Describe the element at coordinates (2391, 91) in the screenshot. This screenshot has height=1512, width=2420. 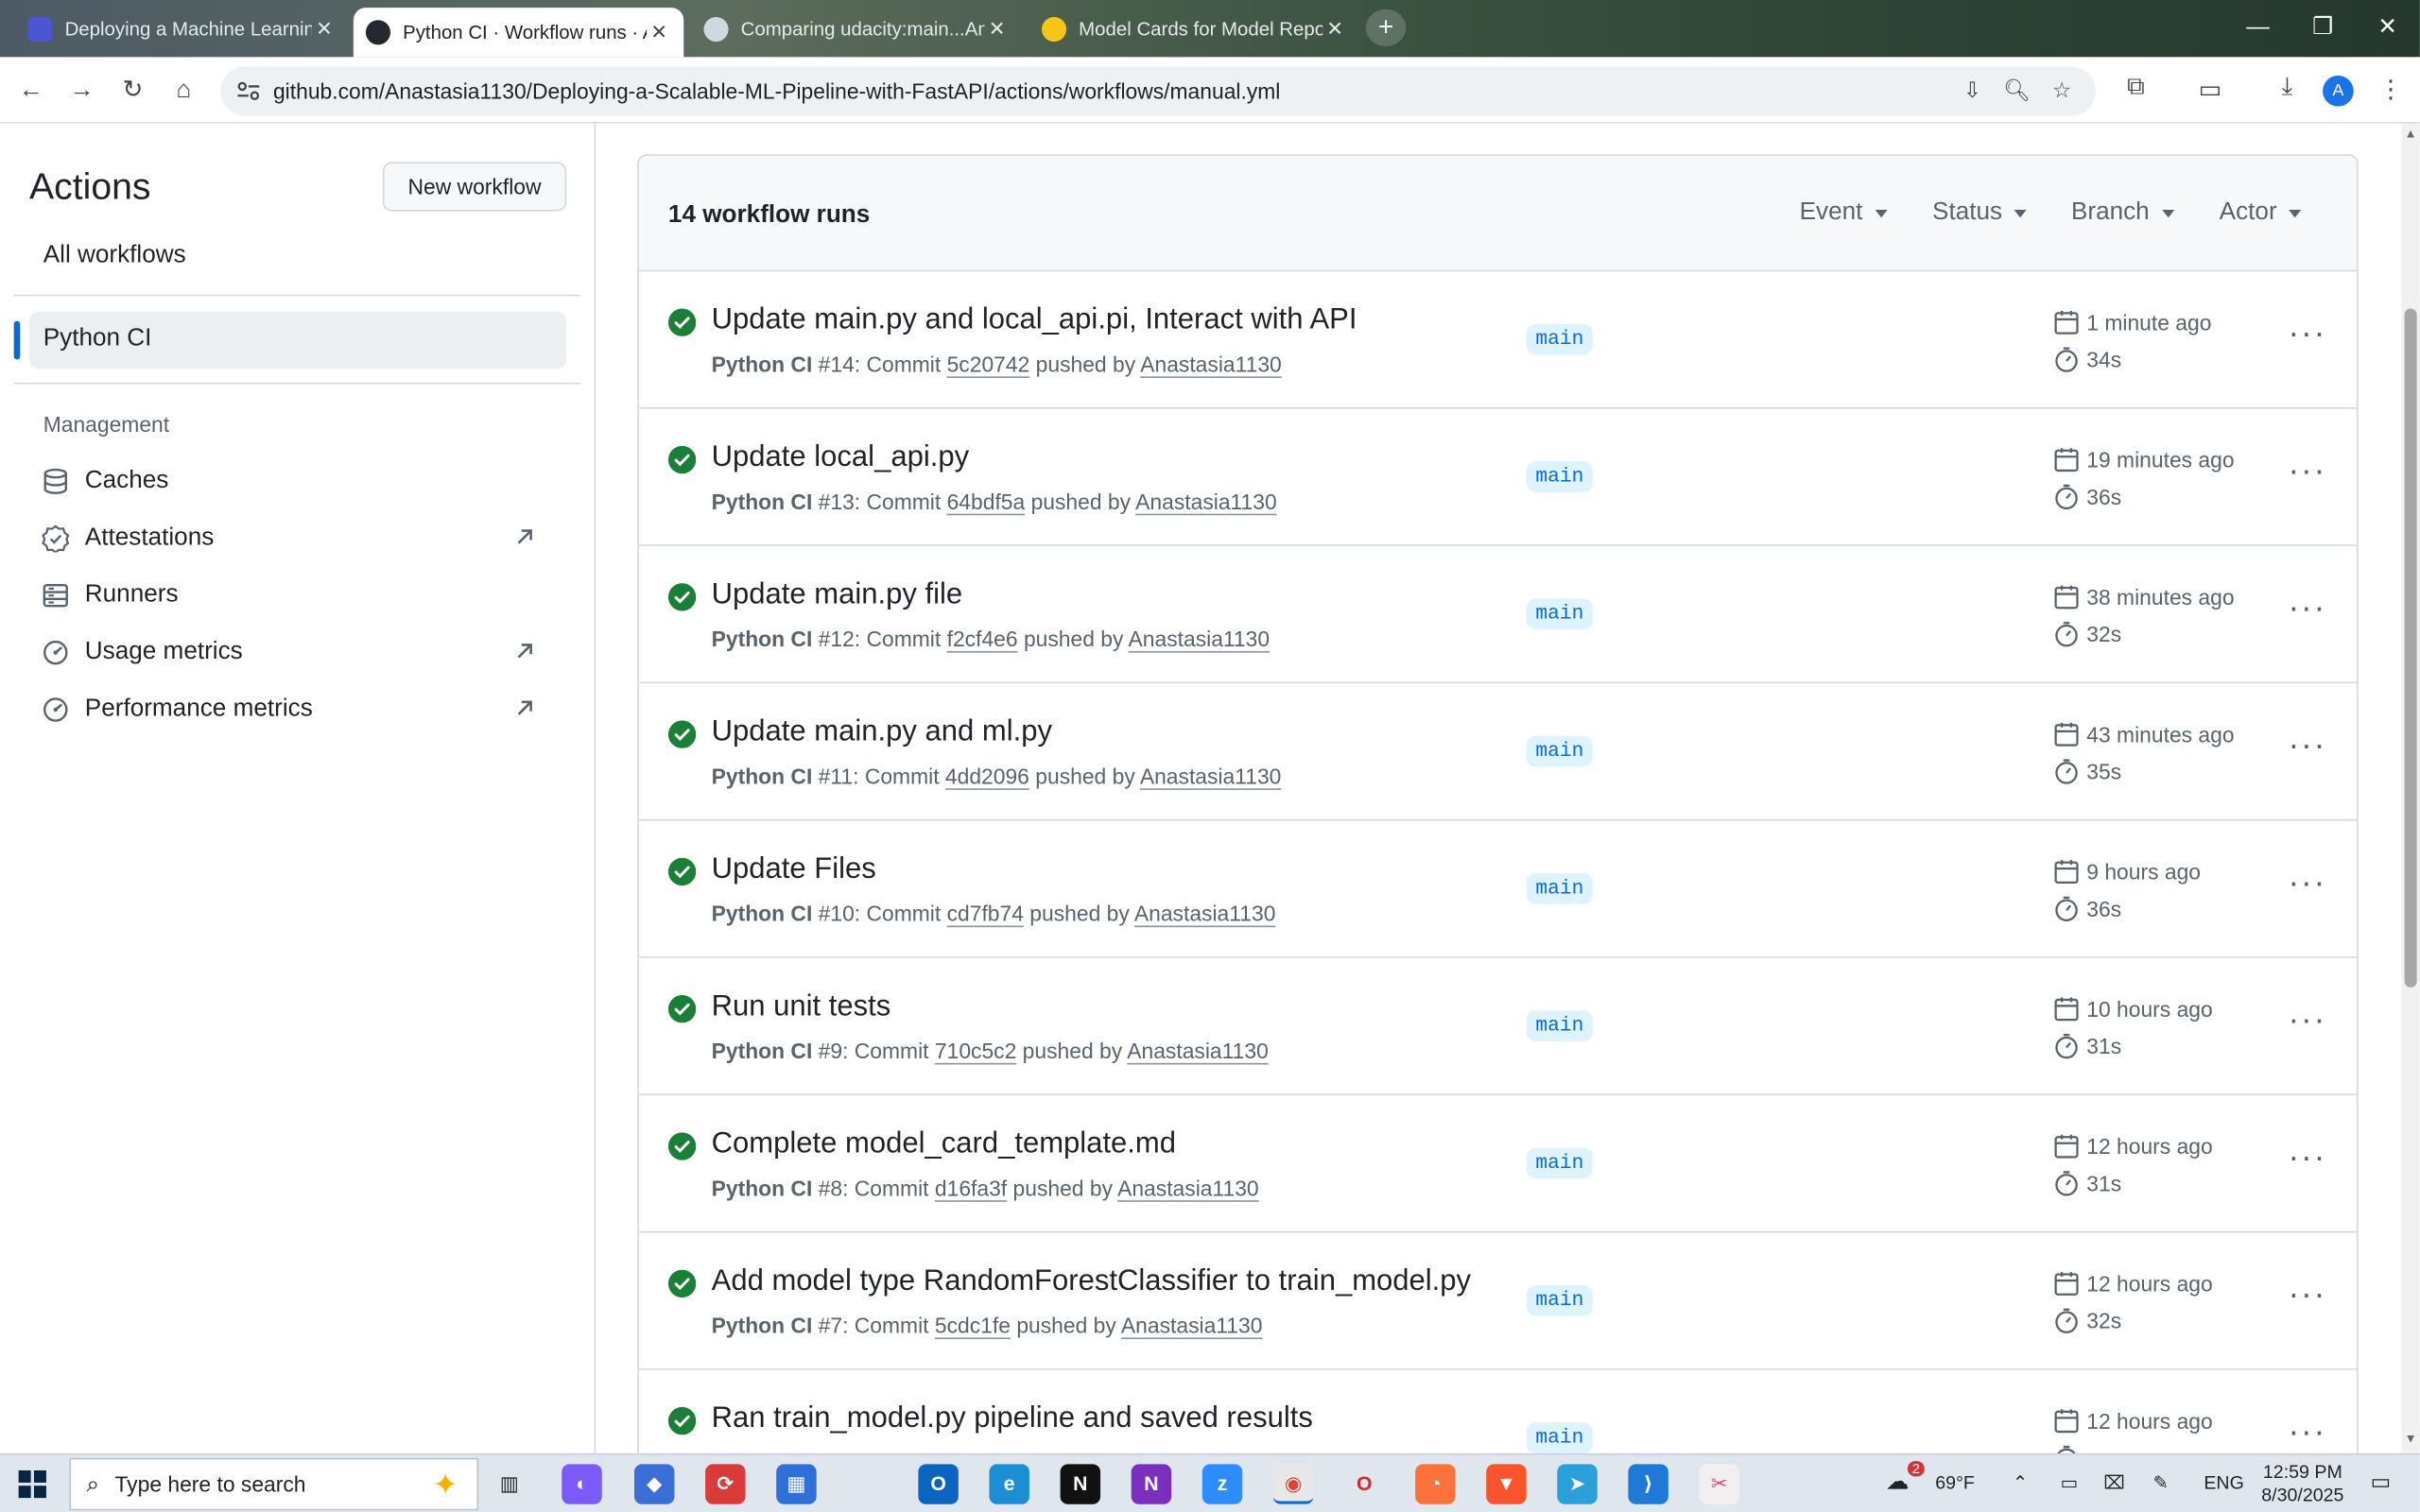
I see `browser-menu-icon: ⋮` at that location.